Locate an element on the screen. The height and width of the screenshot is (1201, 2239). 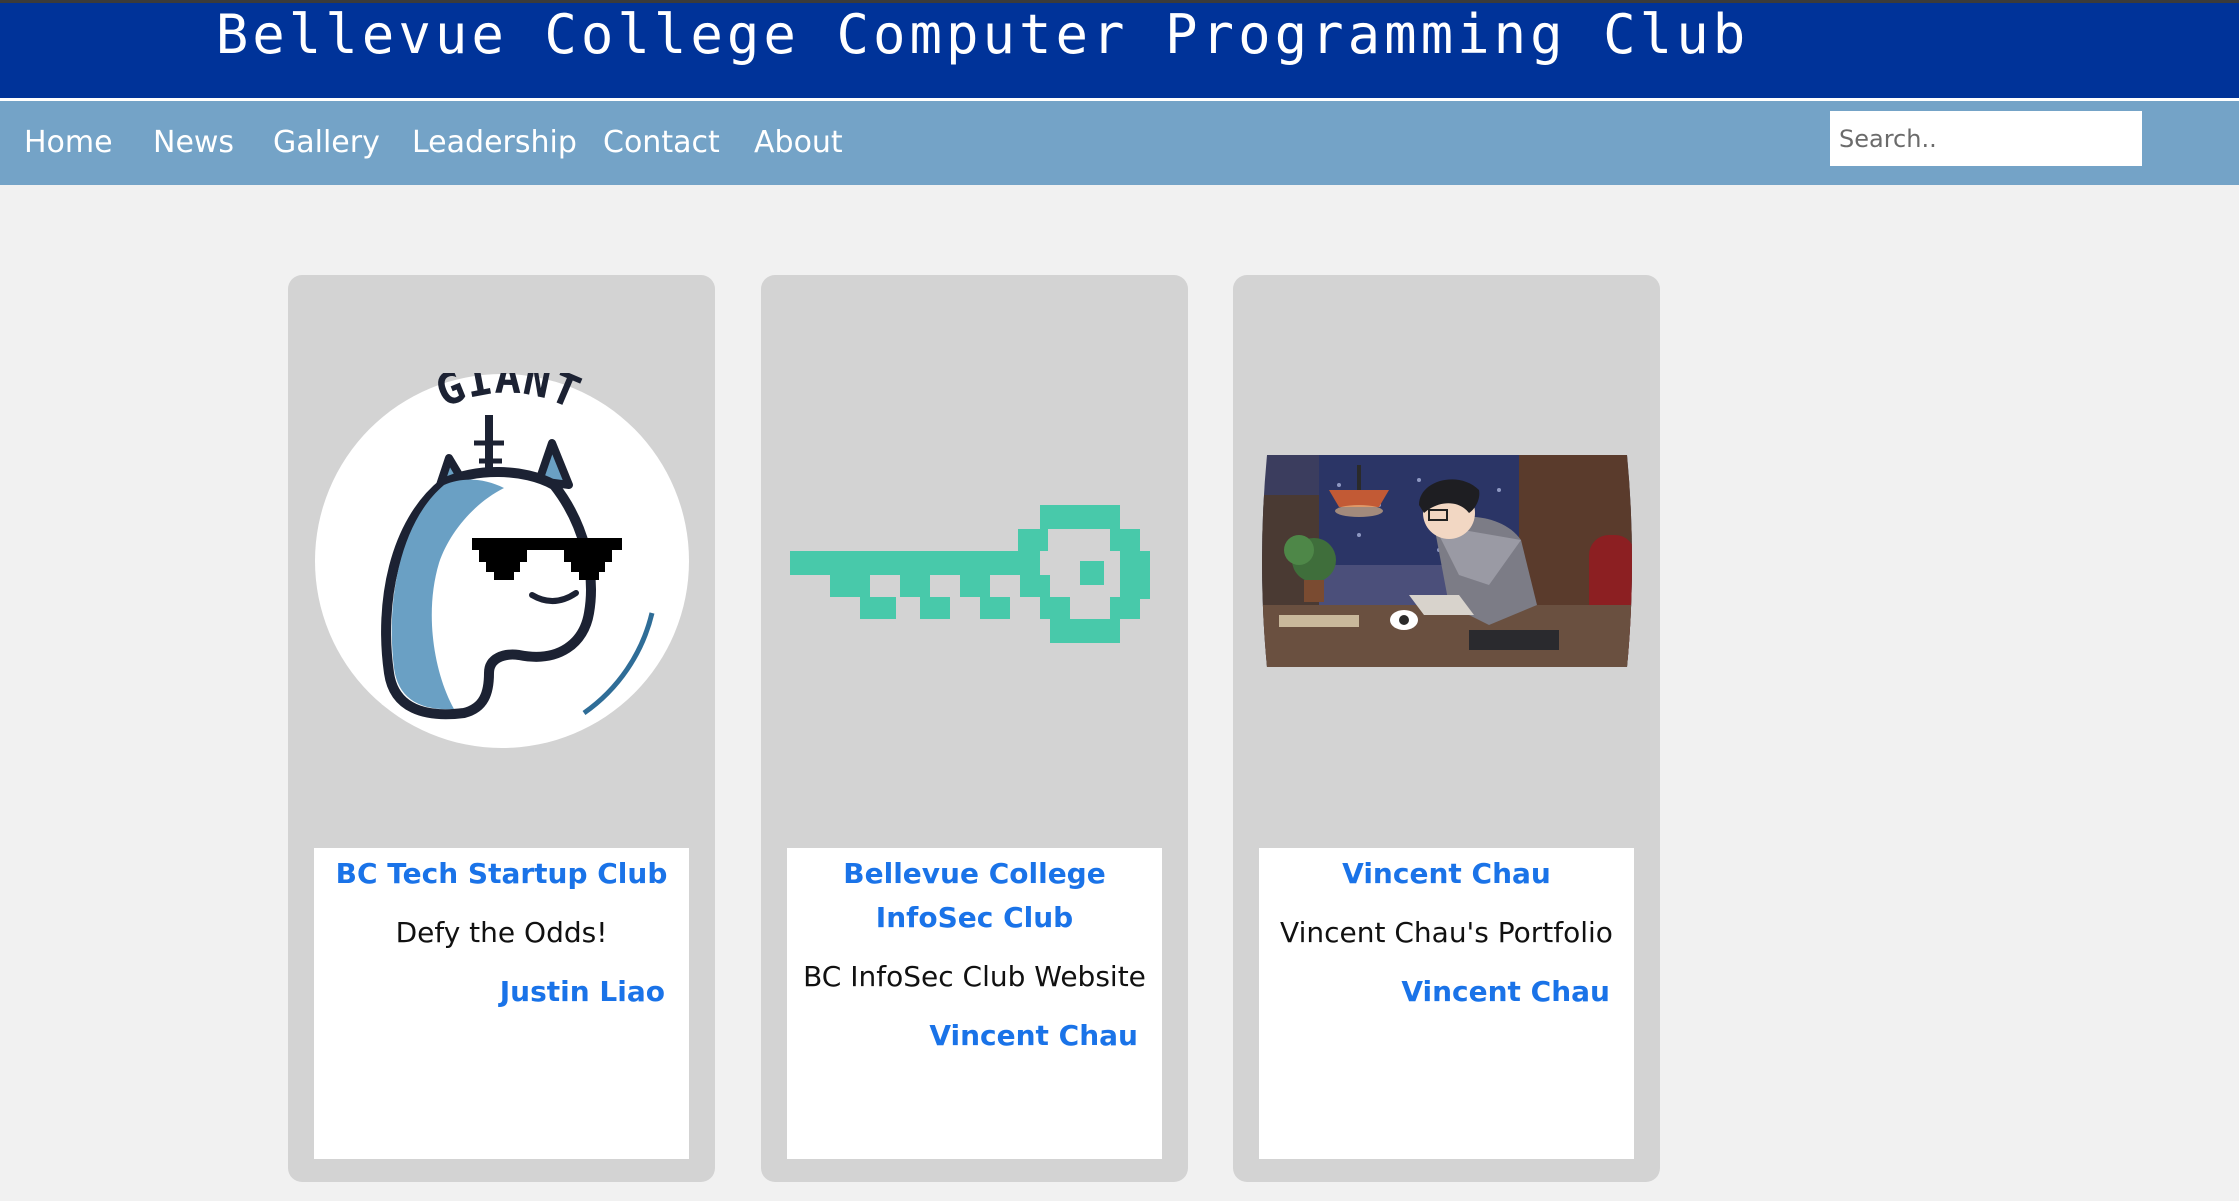
search-input is located at coordinates (1986, 138).